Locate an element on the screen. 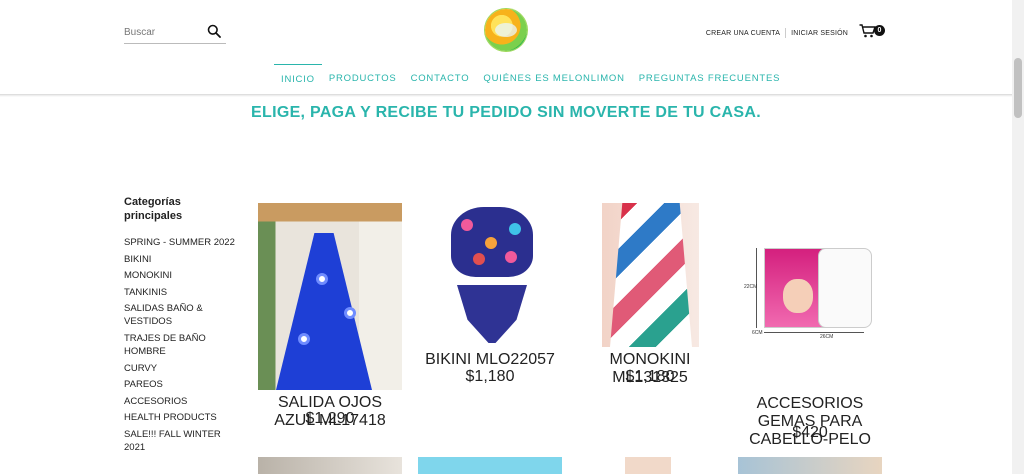  nav-label: PREGUNTAS FRECUENTES is located at coordinates (709, 78).